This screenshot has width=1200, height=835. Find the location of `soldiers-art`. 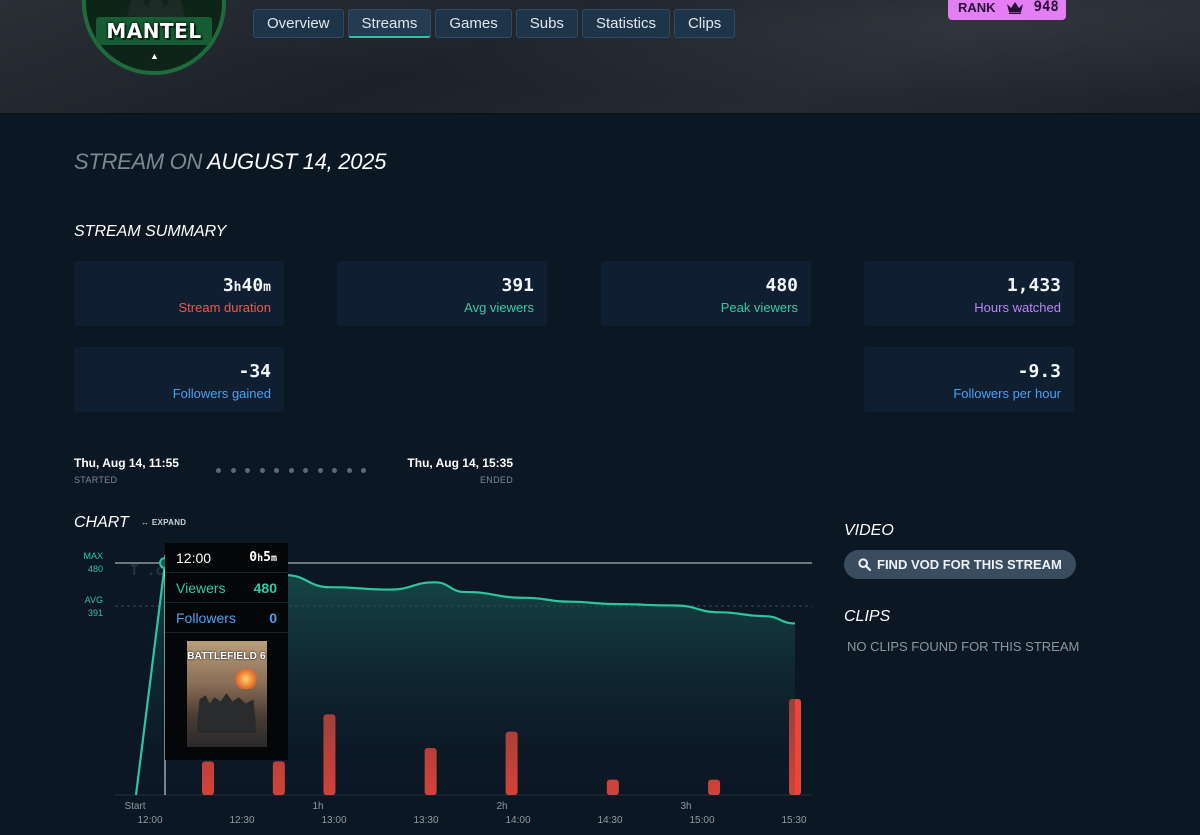

soldiers-art is located at coordinates (226, 713).